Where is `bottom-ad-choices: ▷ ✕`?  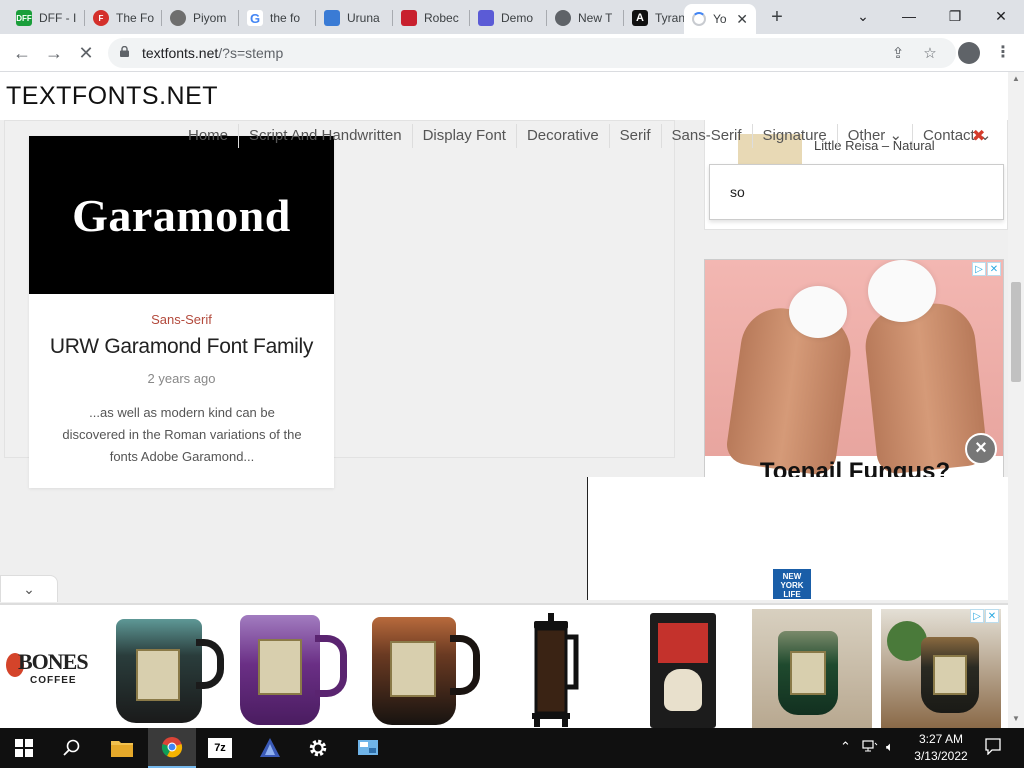
bottom-ad-choices: ▷ ✕ is located at coordinates (984, 616).